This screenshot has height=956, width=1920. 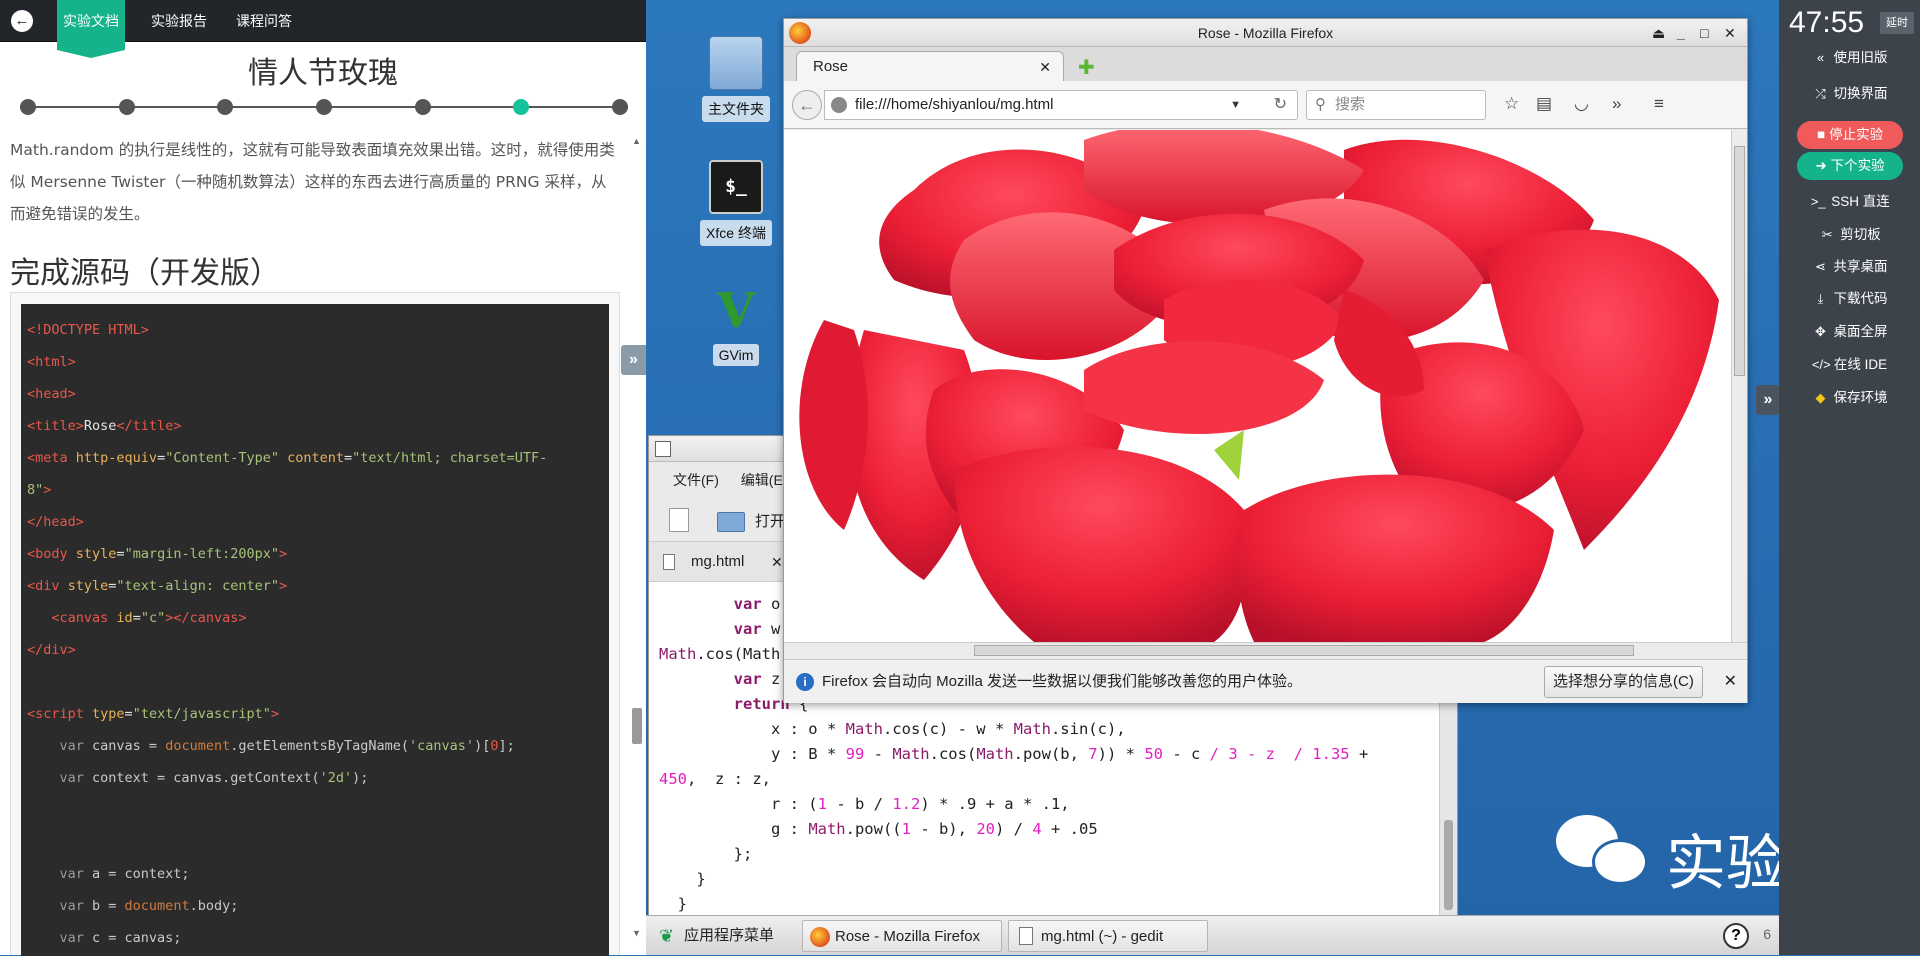 I want to click on page-vertical-scrollbar, so click(x=1739, y=386).